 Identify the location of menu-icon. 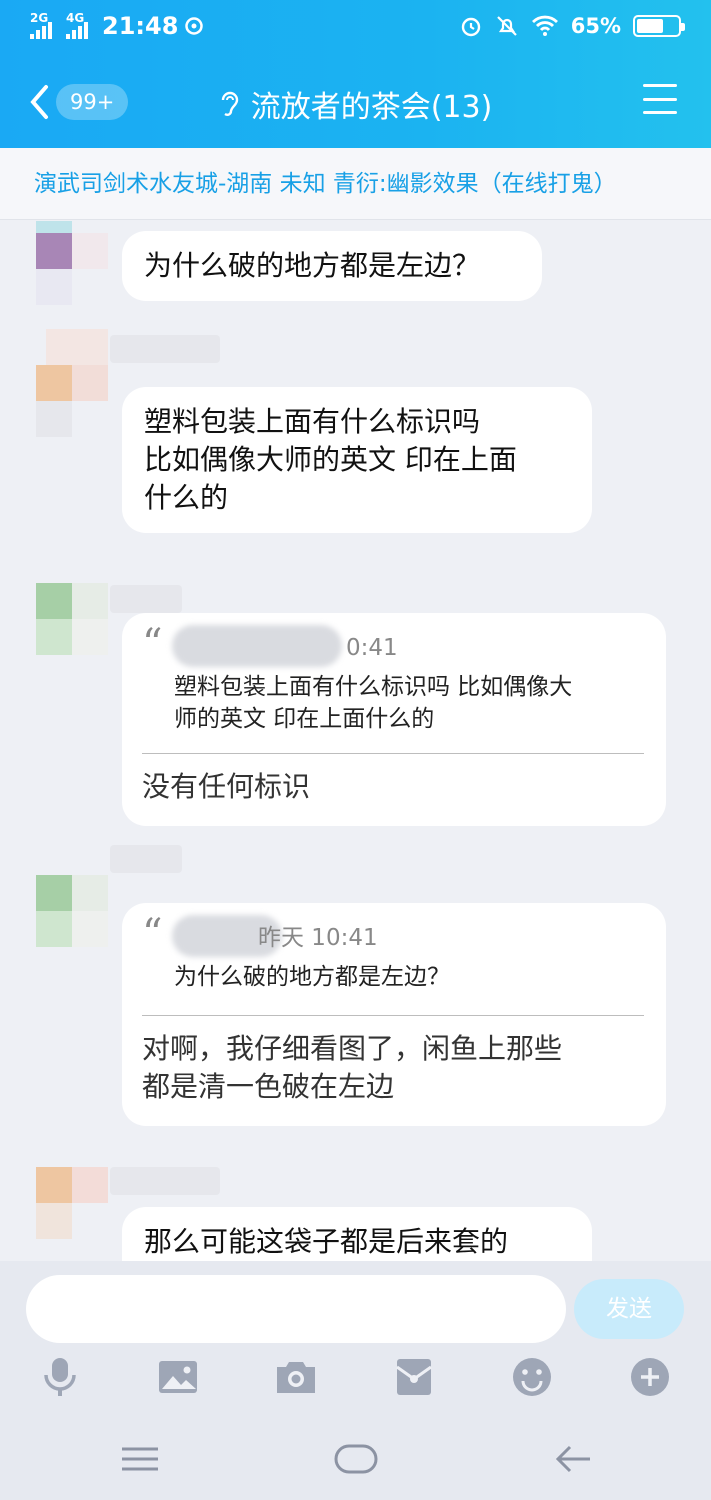
(140, 1459).